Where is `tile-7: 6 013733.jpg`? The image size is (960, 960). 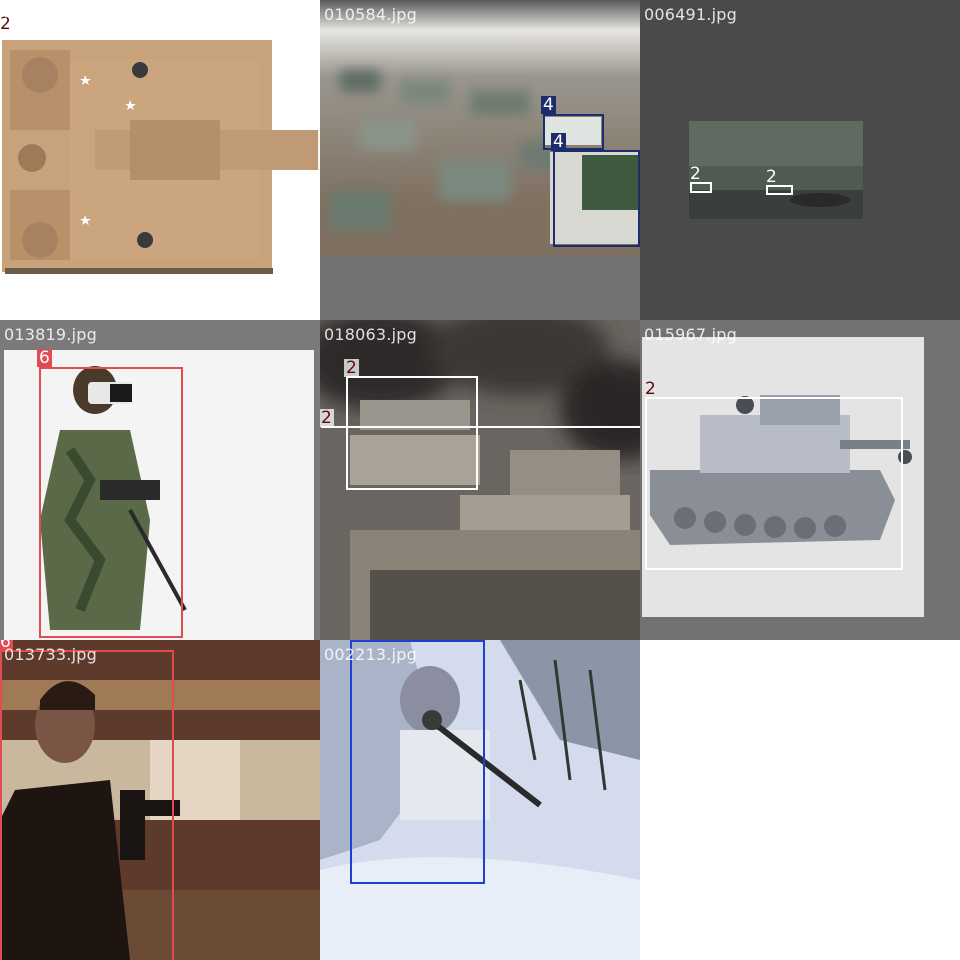
tile-7: 6 013733.jpg is located at coordinates (160, 800).